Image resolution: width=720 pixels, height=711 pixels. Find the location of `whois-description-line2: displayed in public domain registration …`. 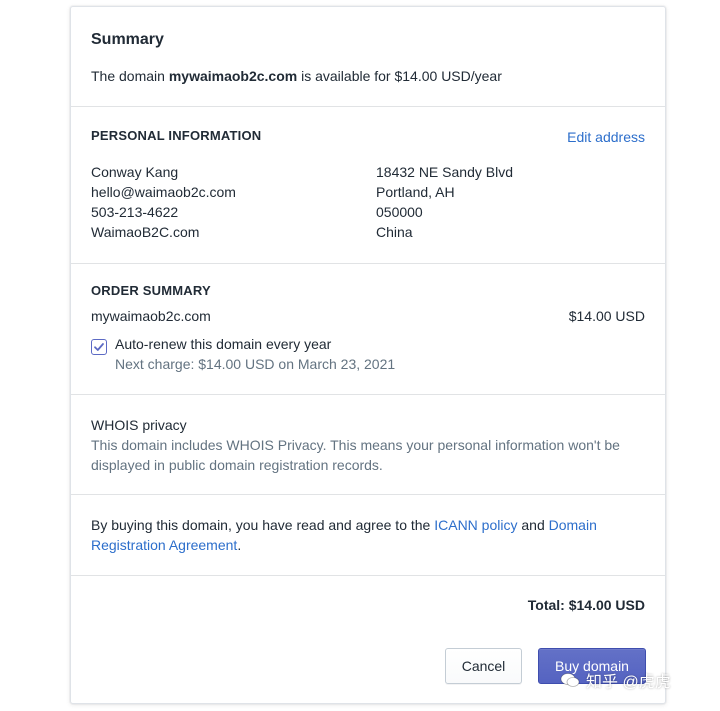

whois-description-line2: displayed in public domain registration … is located at coordinates (237, 465).